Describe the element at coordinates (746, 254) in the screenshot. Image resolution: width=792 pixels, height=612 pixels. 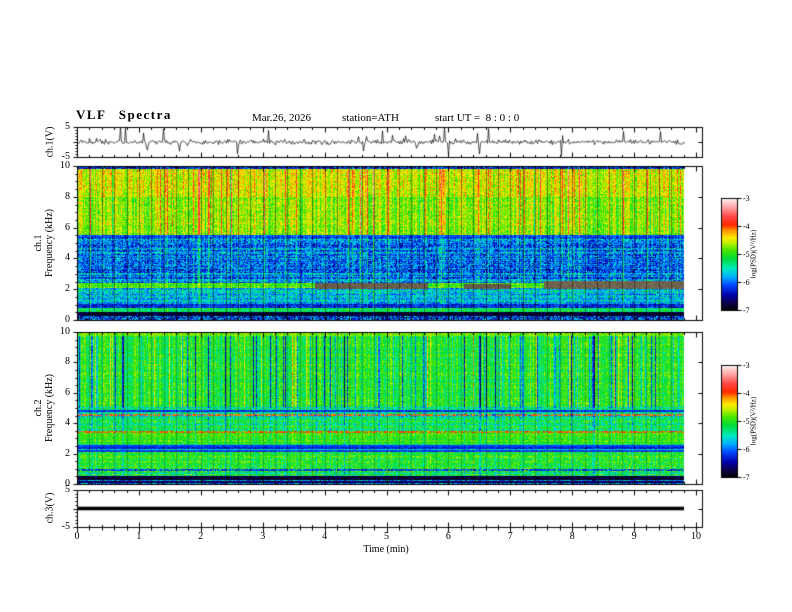
I see `colorbar1-tick-label: -5` at that location.